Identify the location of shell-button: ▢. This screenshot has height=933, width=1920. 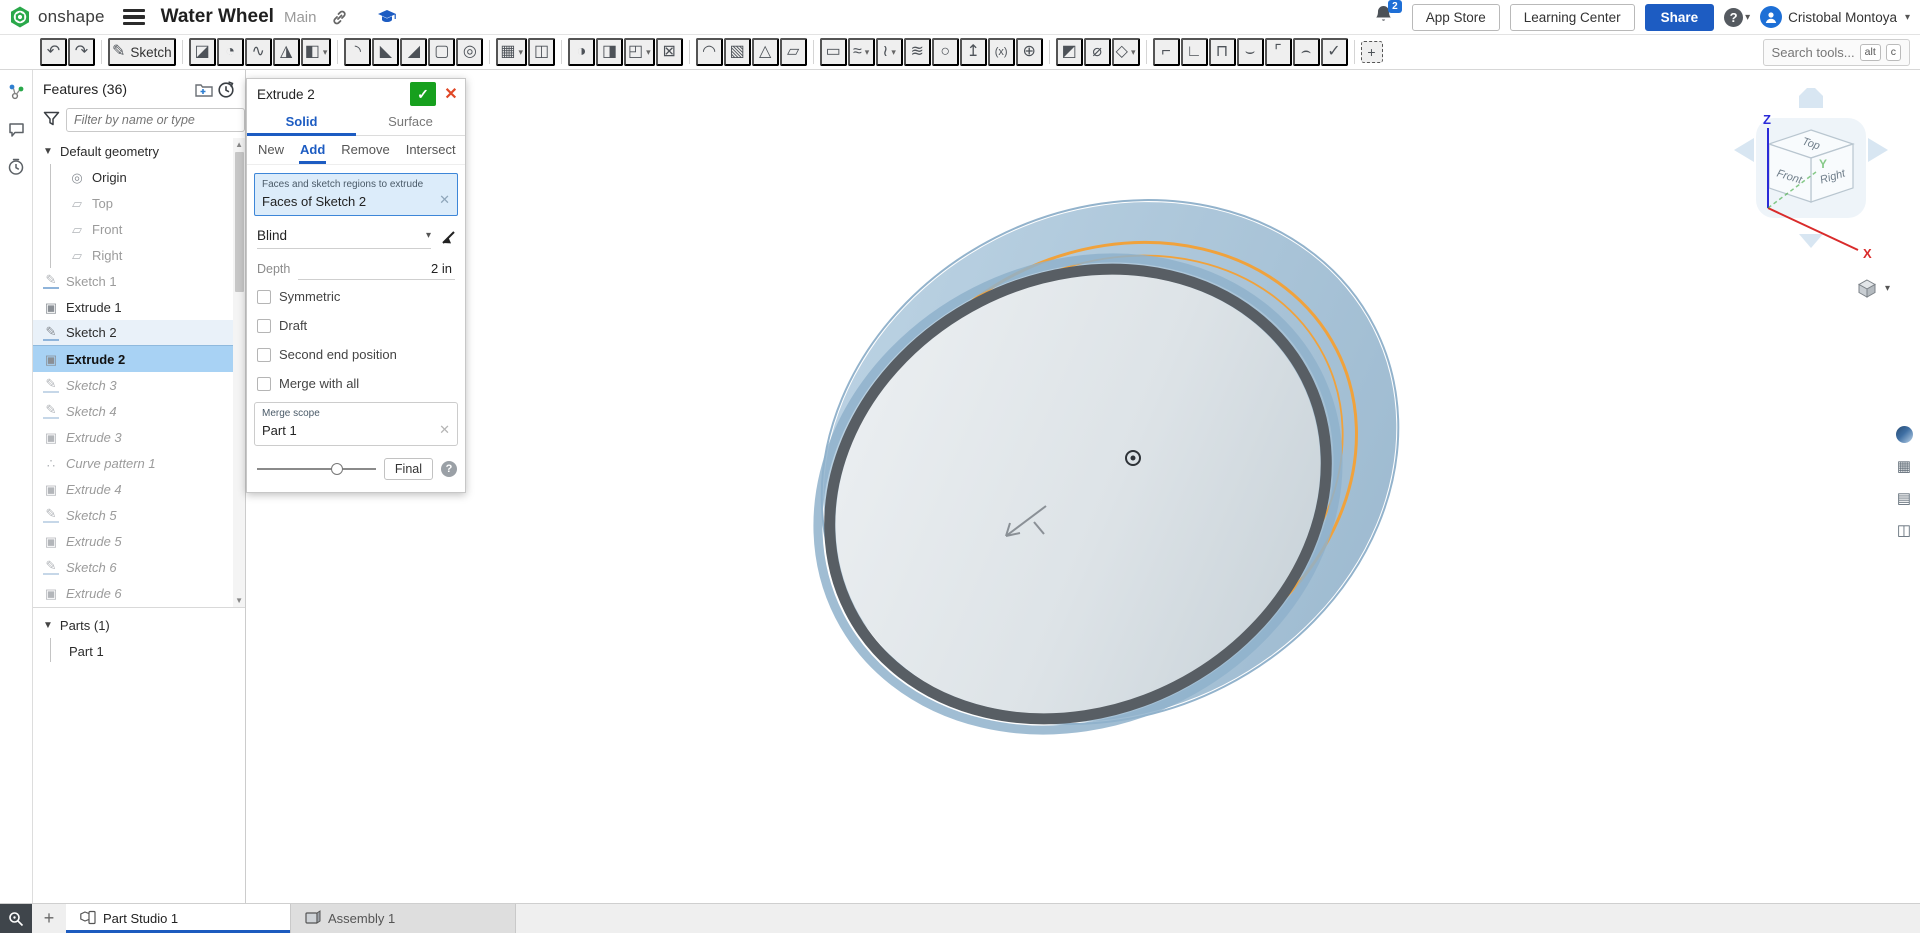
(442, 52).